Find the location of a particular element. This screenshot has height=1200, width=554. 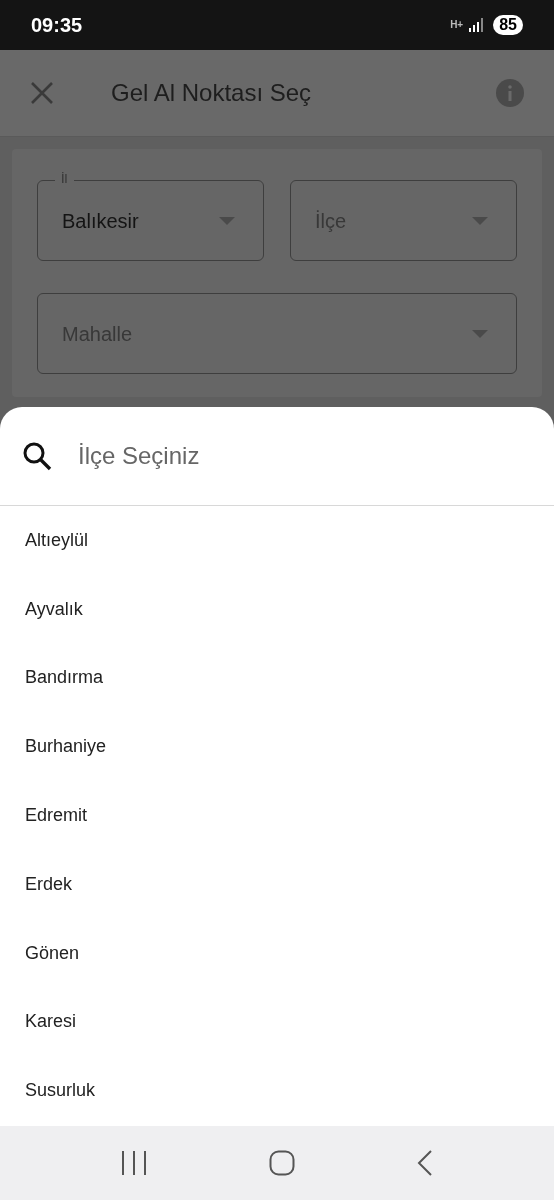

signal-icon is located at coordinates (476, 25).